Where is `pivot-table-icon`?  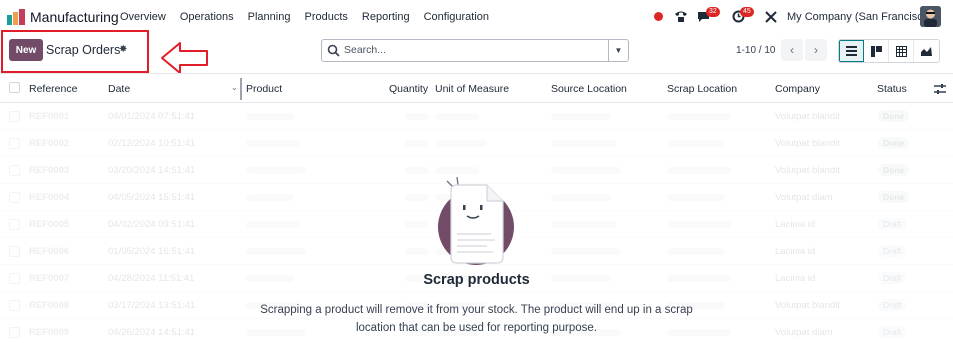
pivot-table-icon is located at coordinates (901, 51).